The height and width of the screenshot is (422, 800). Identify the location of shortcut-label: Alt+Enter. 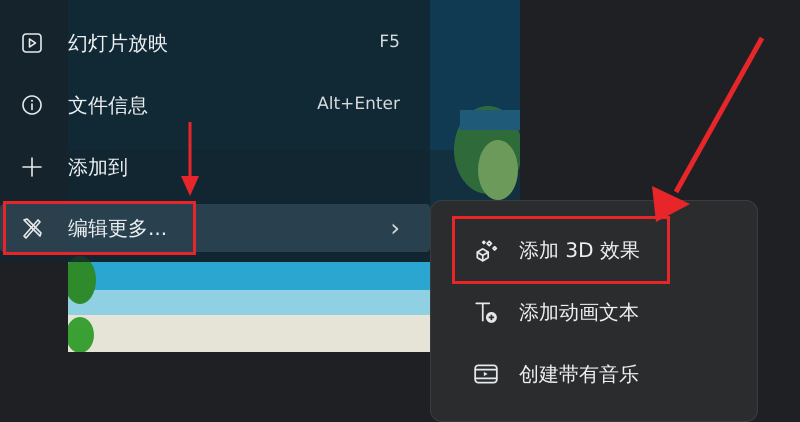
(358, 104).